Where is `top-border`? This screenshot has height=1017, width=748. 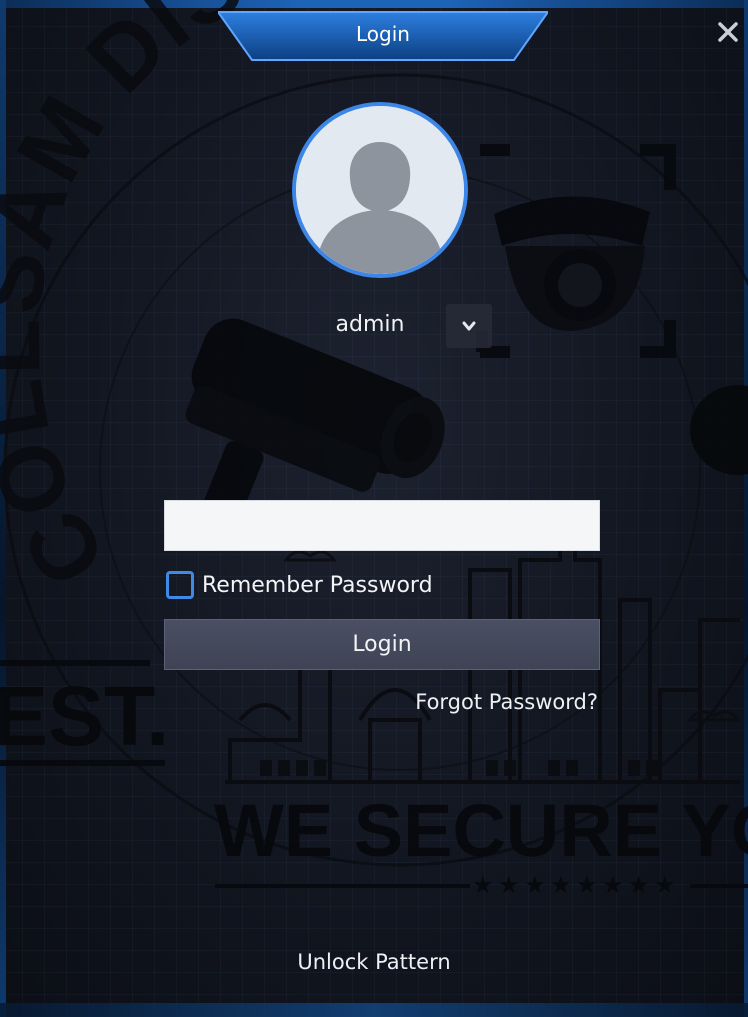
top-border is located at coordinates (374, 4).